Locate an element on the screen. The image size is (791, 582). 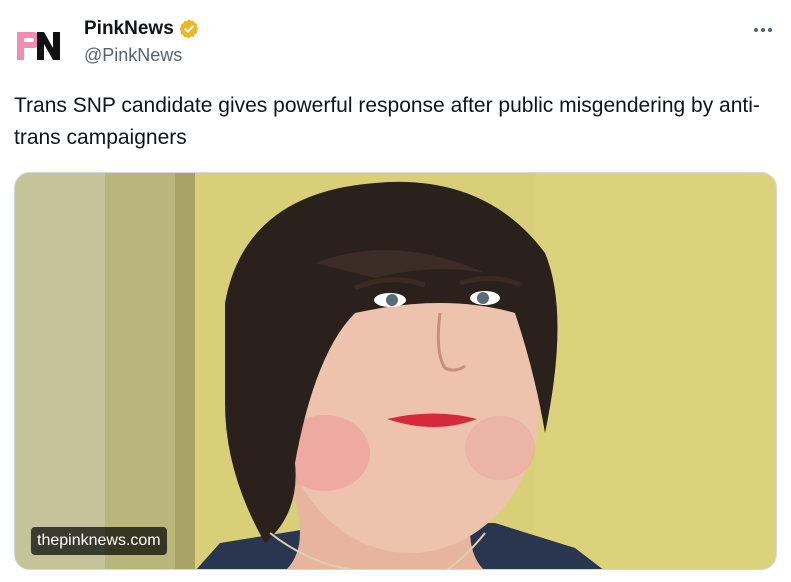
more-options-button is located at coordinates (763, 30).